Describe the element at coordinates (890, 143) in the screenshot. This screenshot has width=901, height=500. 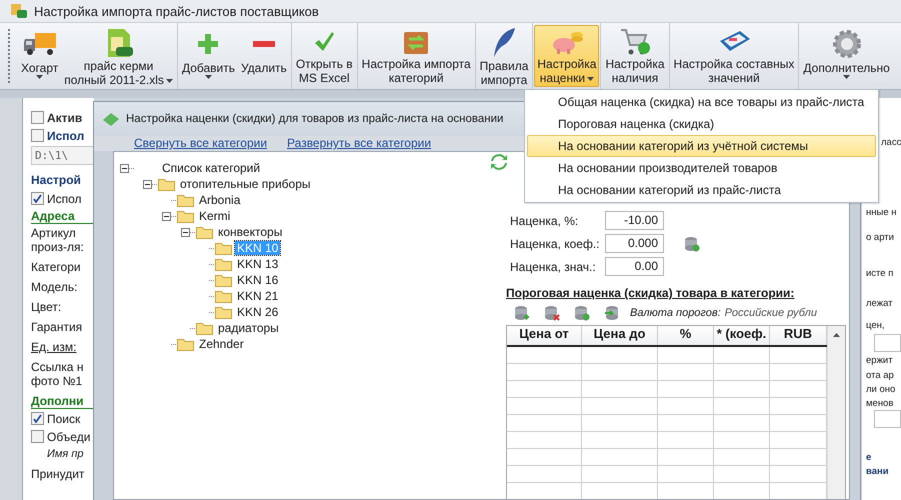
I see `field-label: ласс` at that location.